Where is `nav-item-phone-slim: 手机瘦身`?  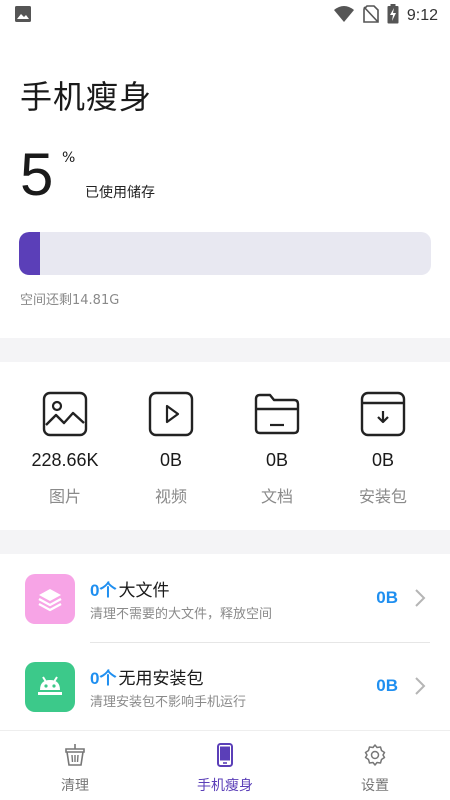
nav-item-phone-slim: 手机瘦身 is located at coordinates (225, 765).